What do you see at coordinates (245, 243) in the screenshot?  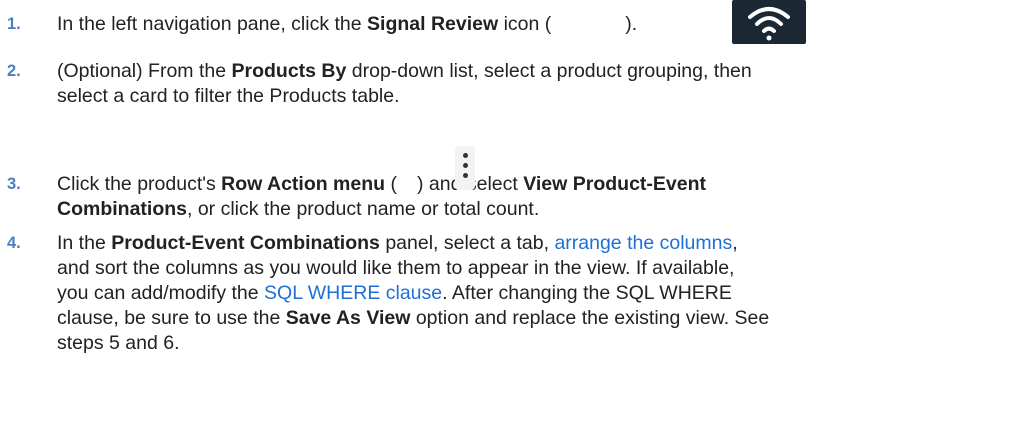 I see `product-event-combinations-label: Product-Event Combinations` at bounding box center [245, 243].